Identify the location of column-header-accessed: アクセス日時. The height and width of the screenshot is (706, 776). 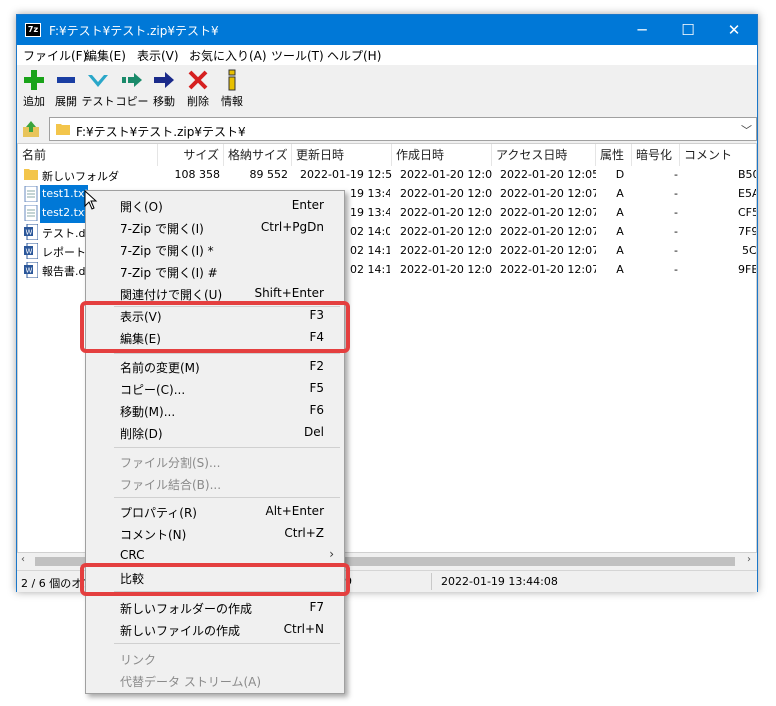
(544, 155).